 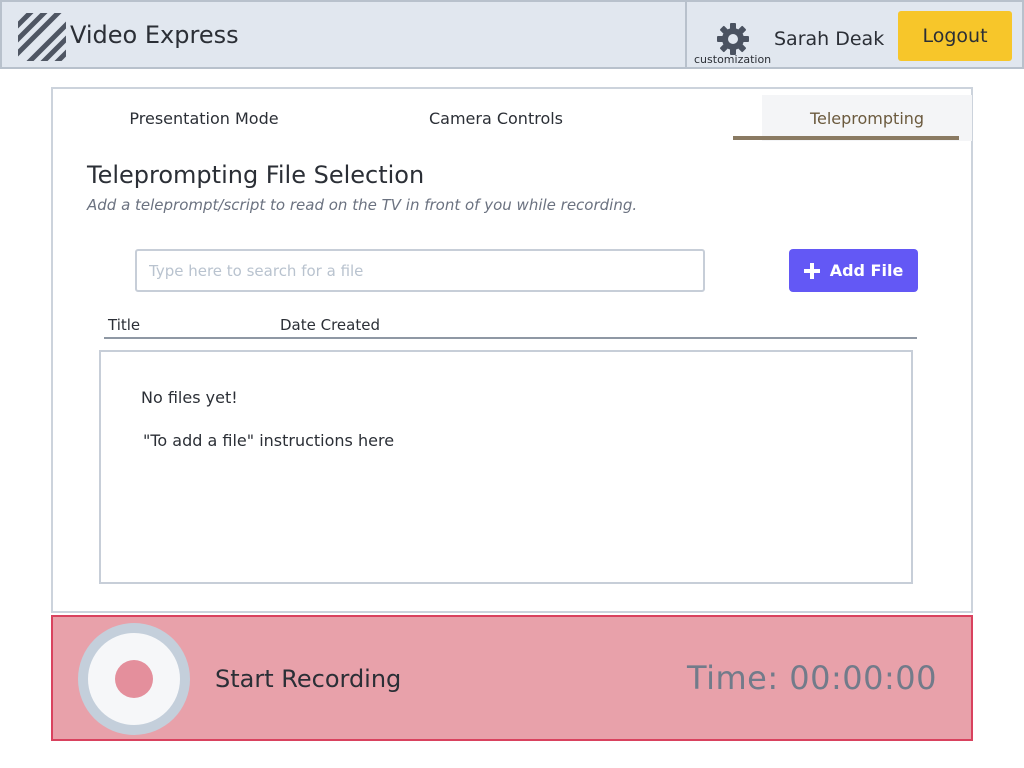 I want to click on logout-button: Logout, so click(x=955, y=36).